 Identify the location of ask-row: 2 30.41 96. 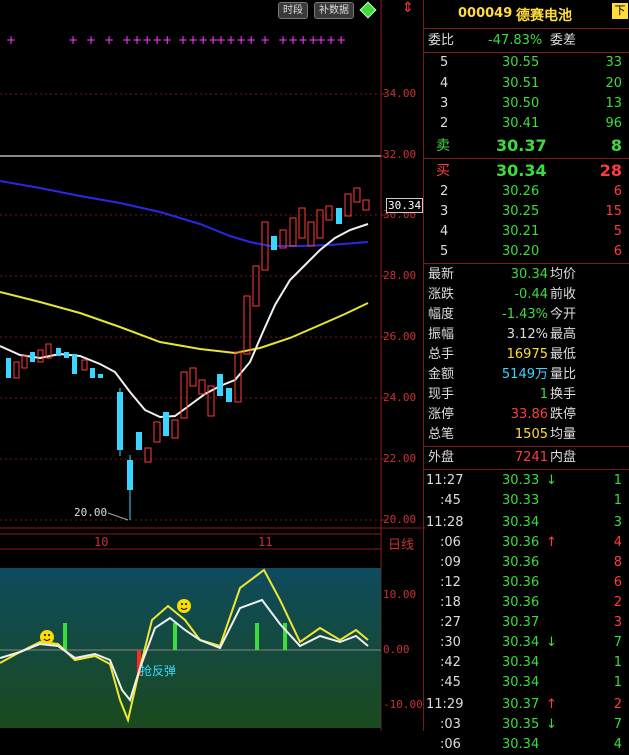
(526, 124).